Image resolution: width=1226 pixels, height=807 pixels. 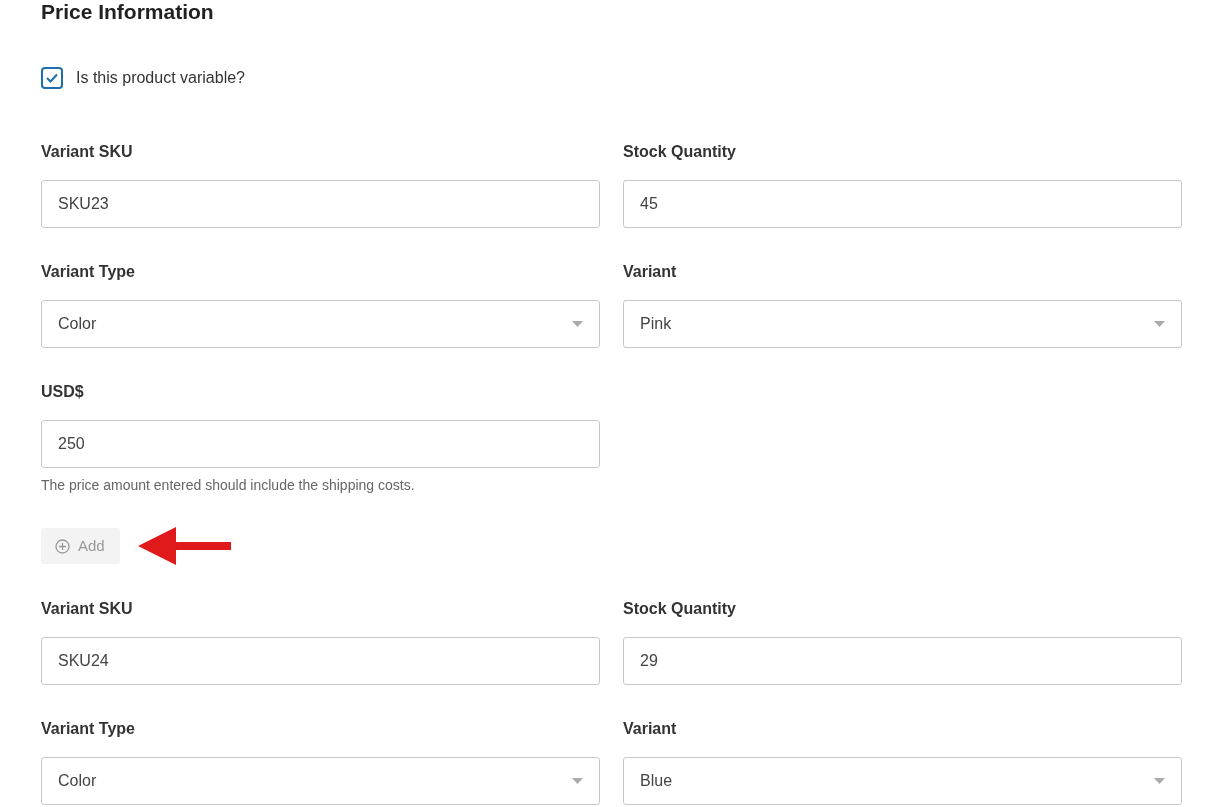 I want to click on help-text: The price amount entered should include the shipping costs., so click(x=228, y=485).